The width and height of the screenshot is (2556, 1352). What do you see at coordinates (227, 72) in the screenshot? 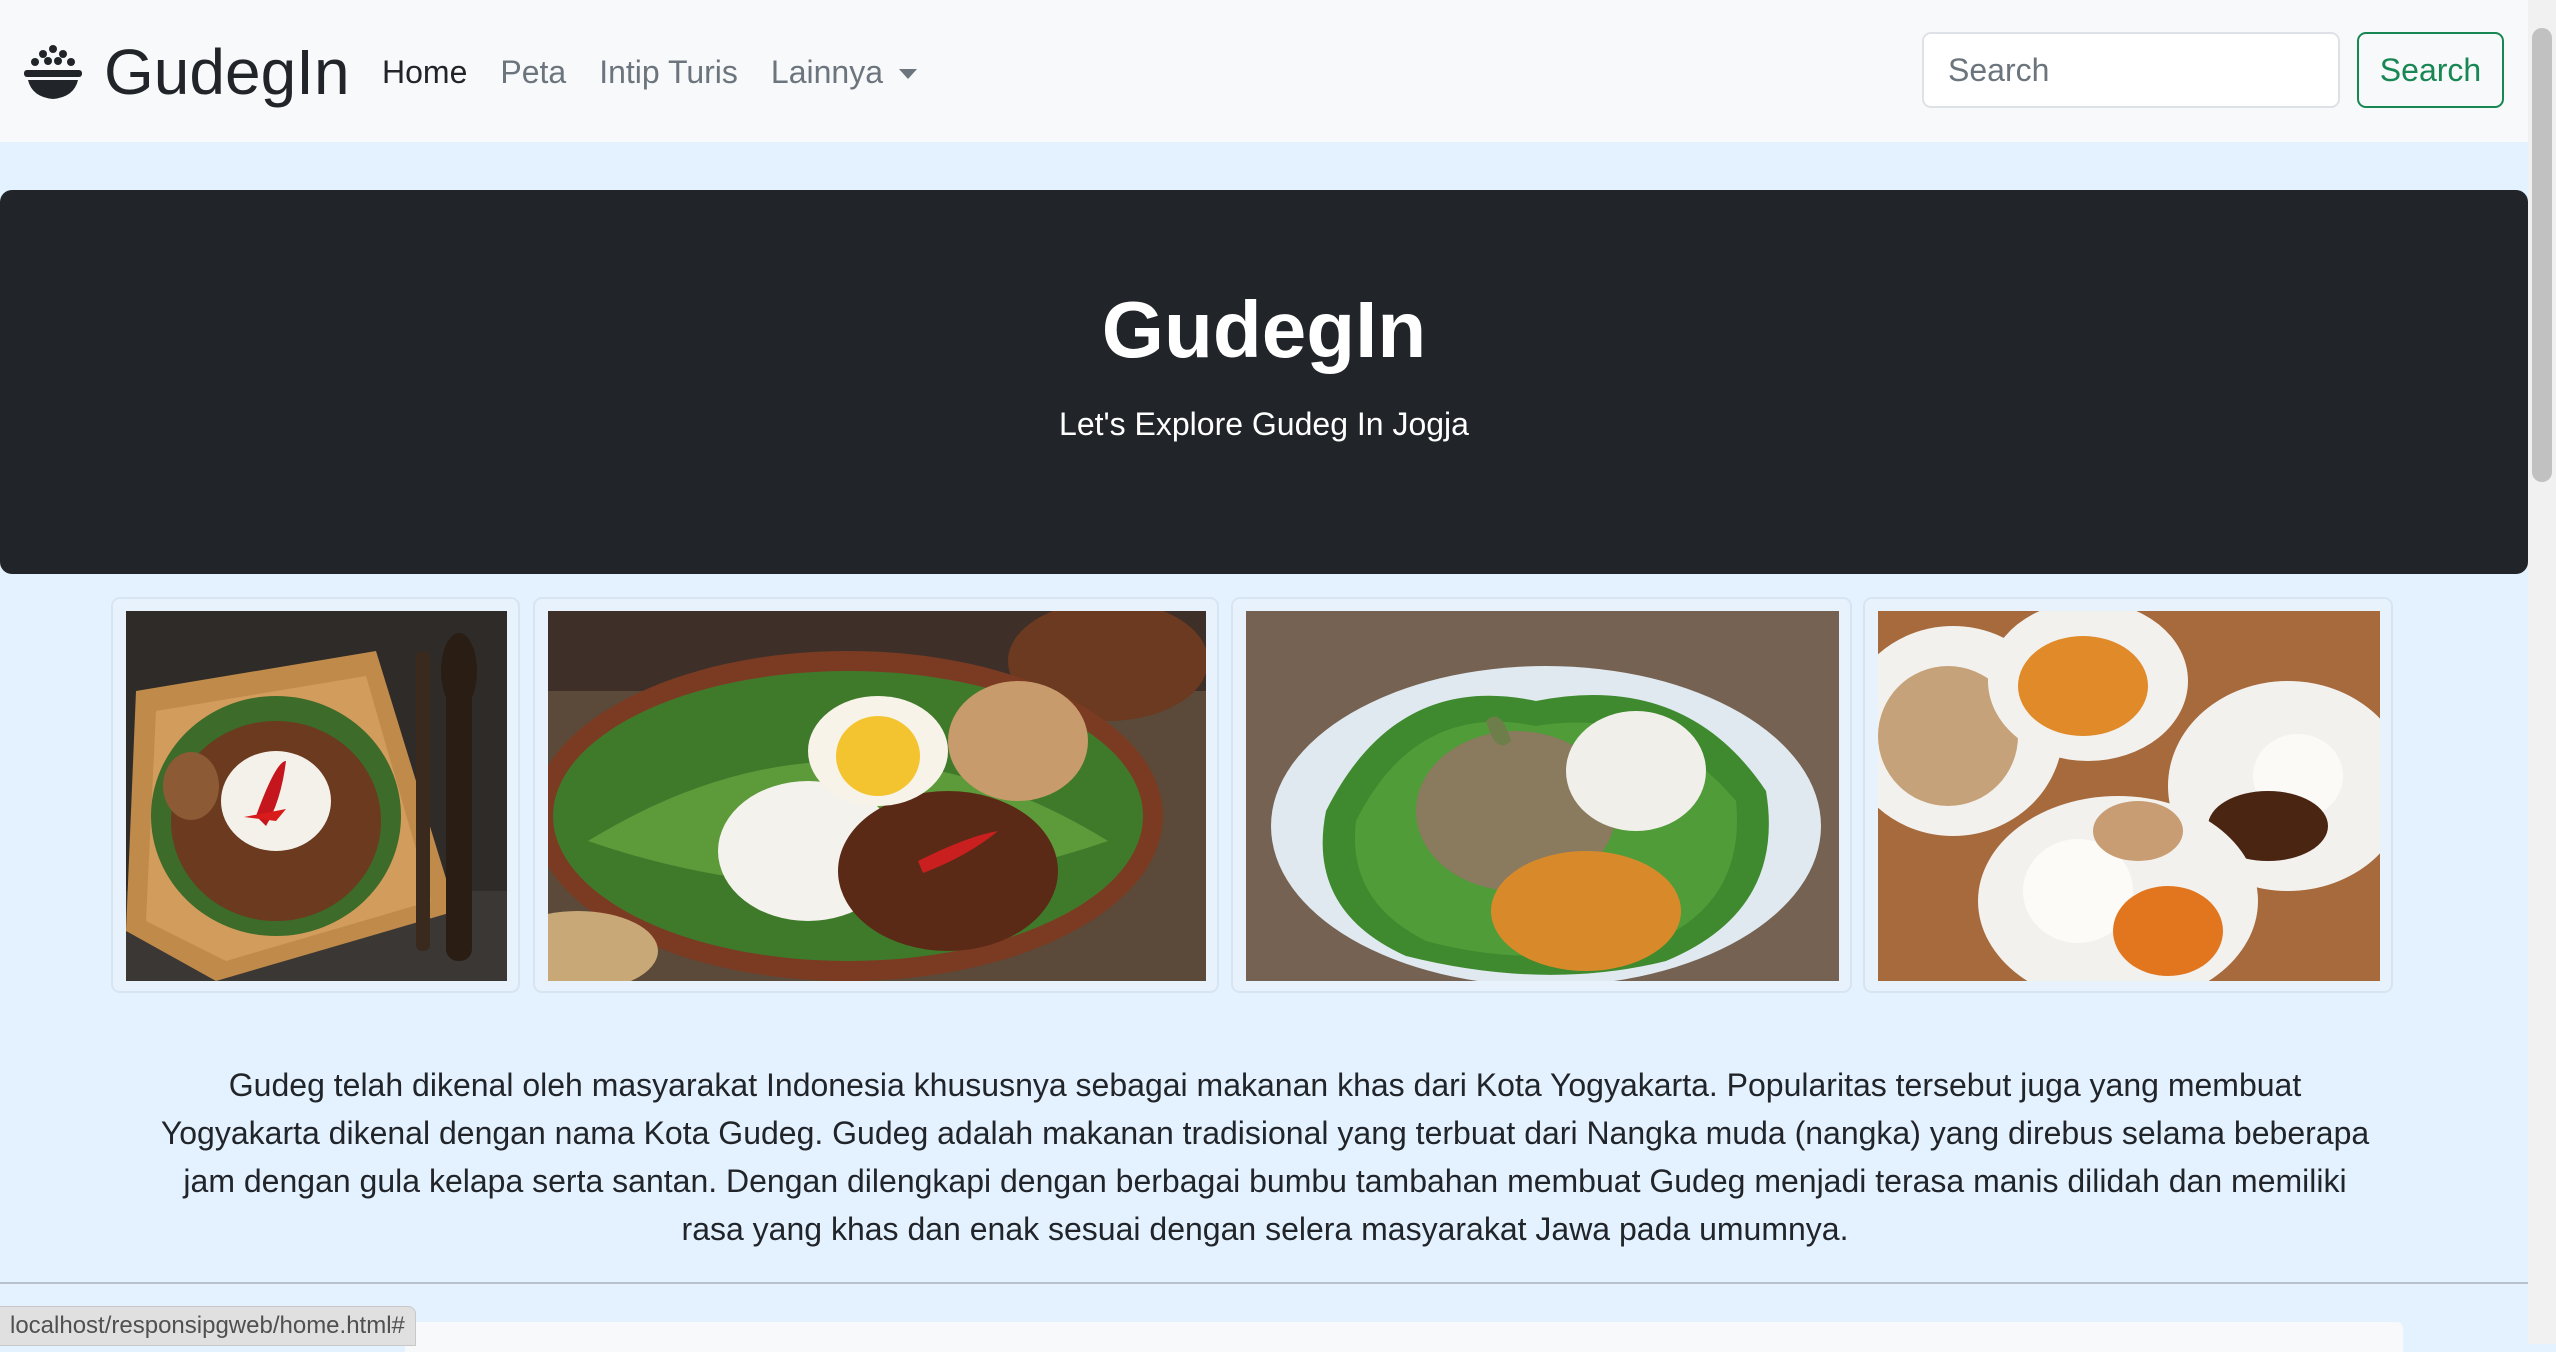
I see `brand-name: GudegIn` at bounding box center [227, 72].